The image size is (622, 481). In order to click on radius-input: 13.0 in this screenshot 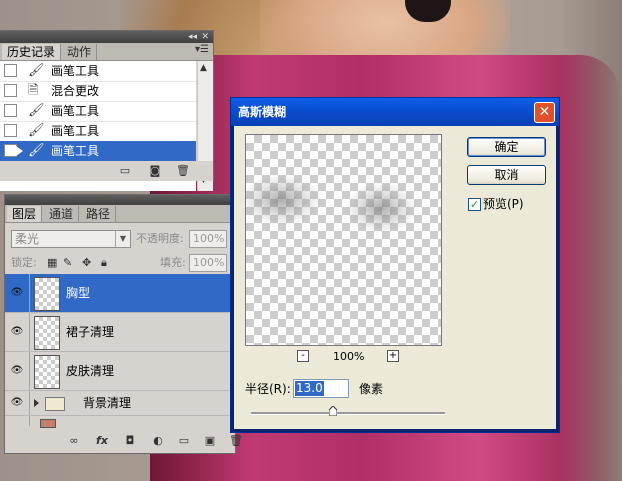, I will do `click(321, 388)`.